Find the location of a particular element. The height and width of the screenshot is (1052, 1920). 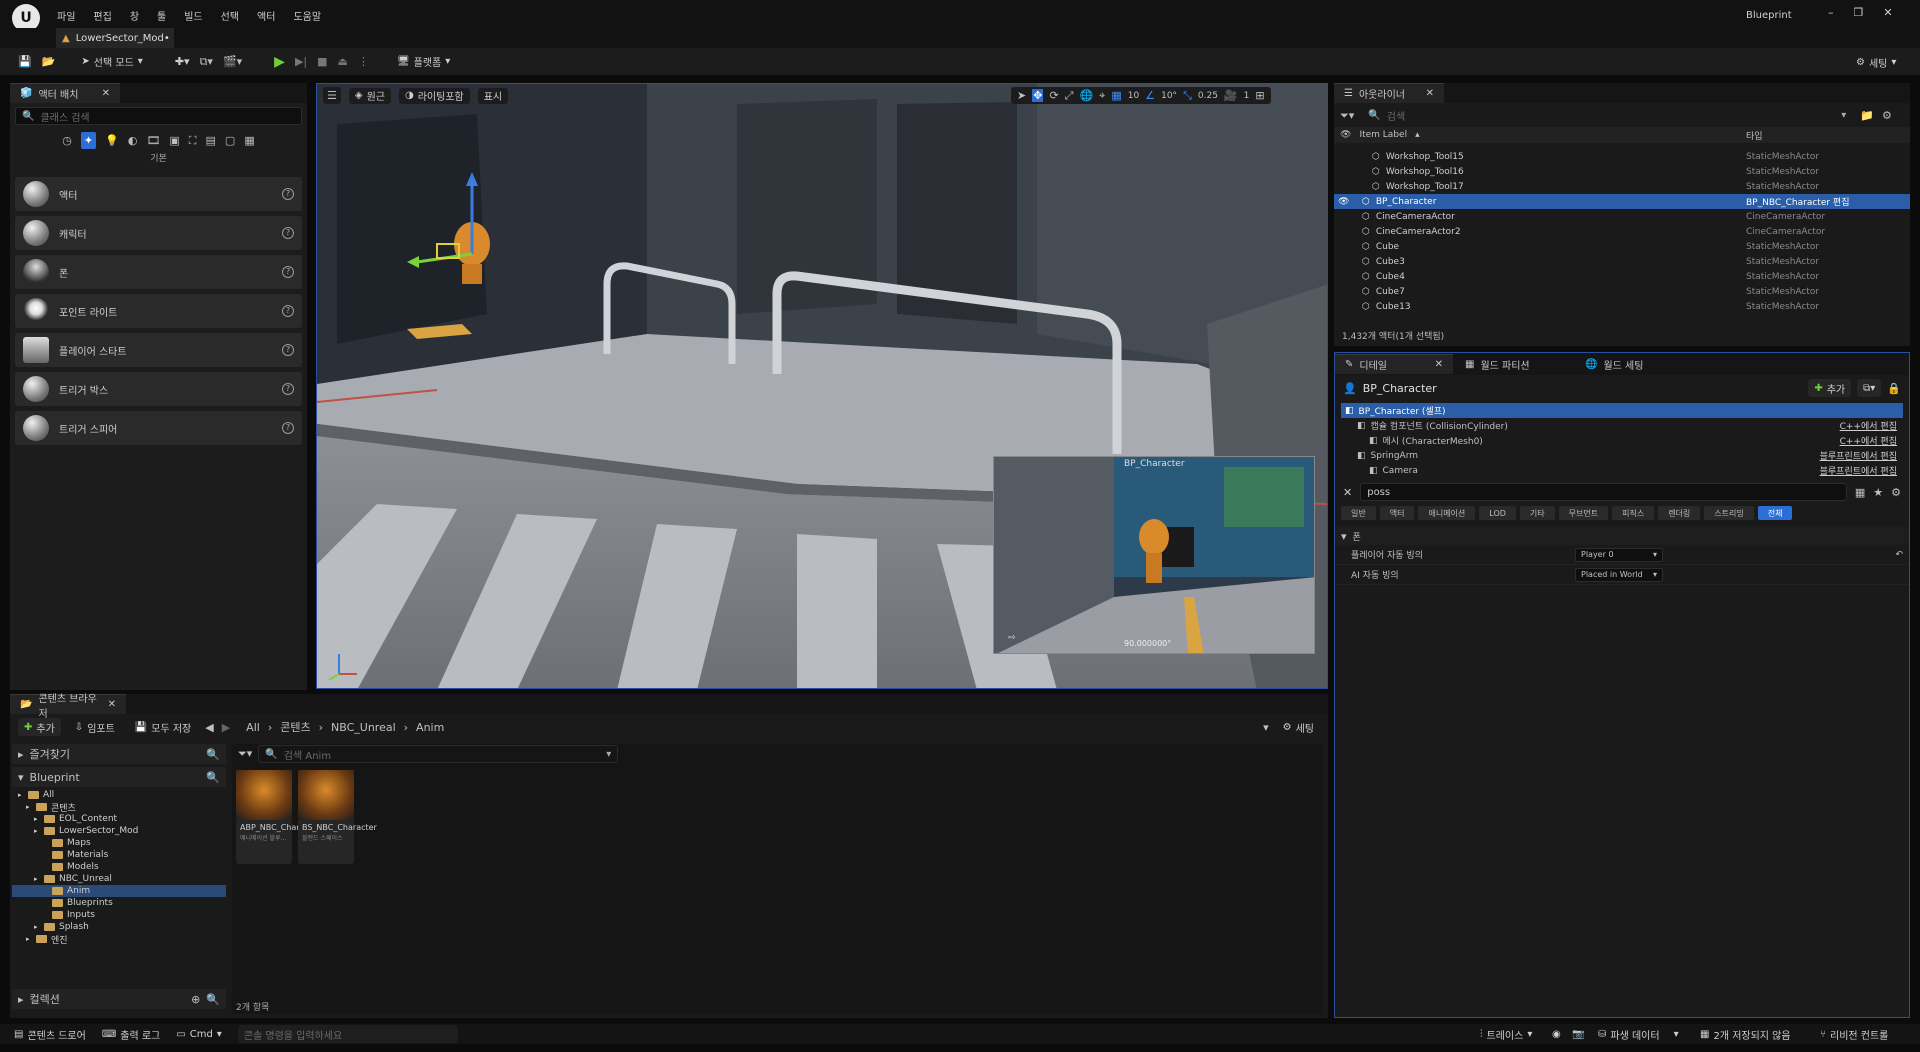

category-tab: 스트리밍 is located at coordinates (1729, 513).